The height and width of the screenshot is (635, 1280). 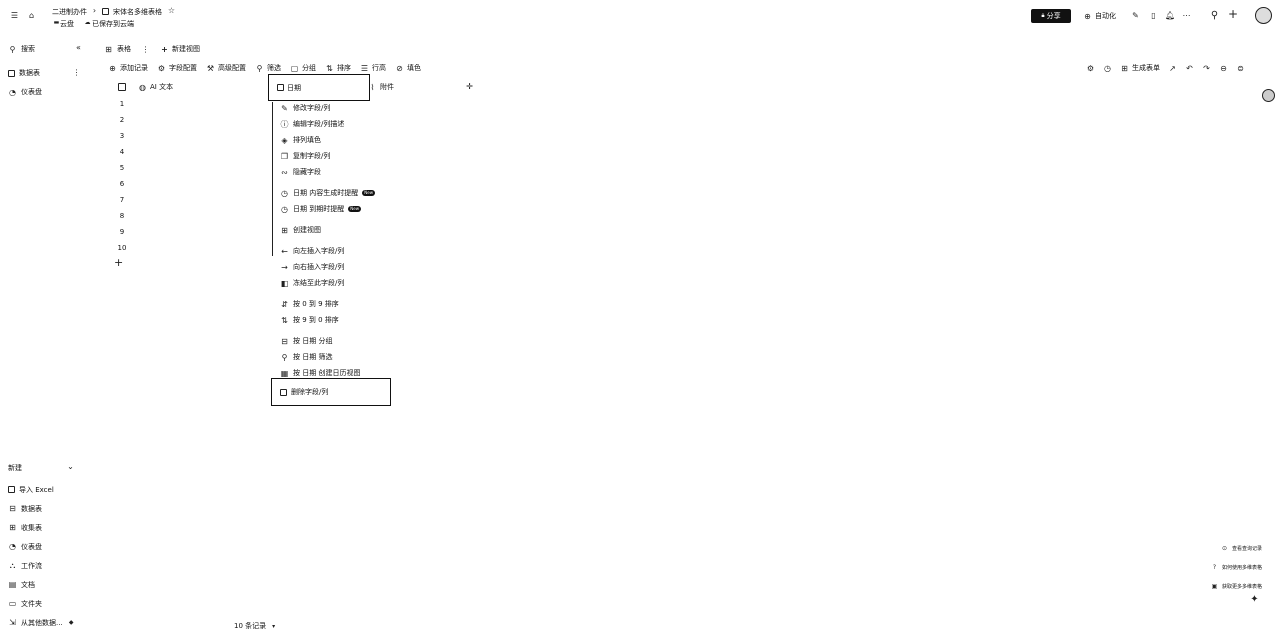 I want to click on add-record-button: ⊕ 添加记录, so click(x=128, y=68).